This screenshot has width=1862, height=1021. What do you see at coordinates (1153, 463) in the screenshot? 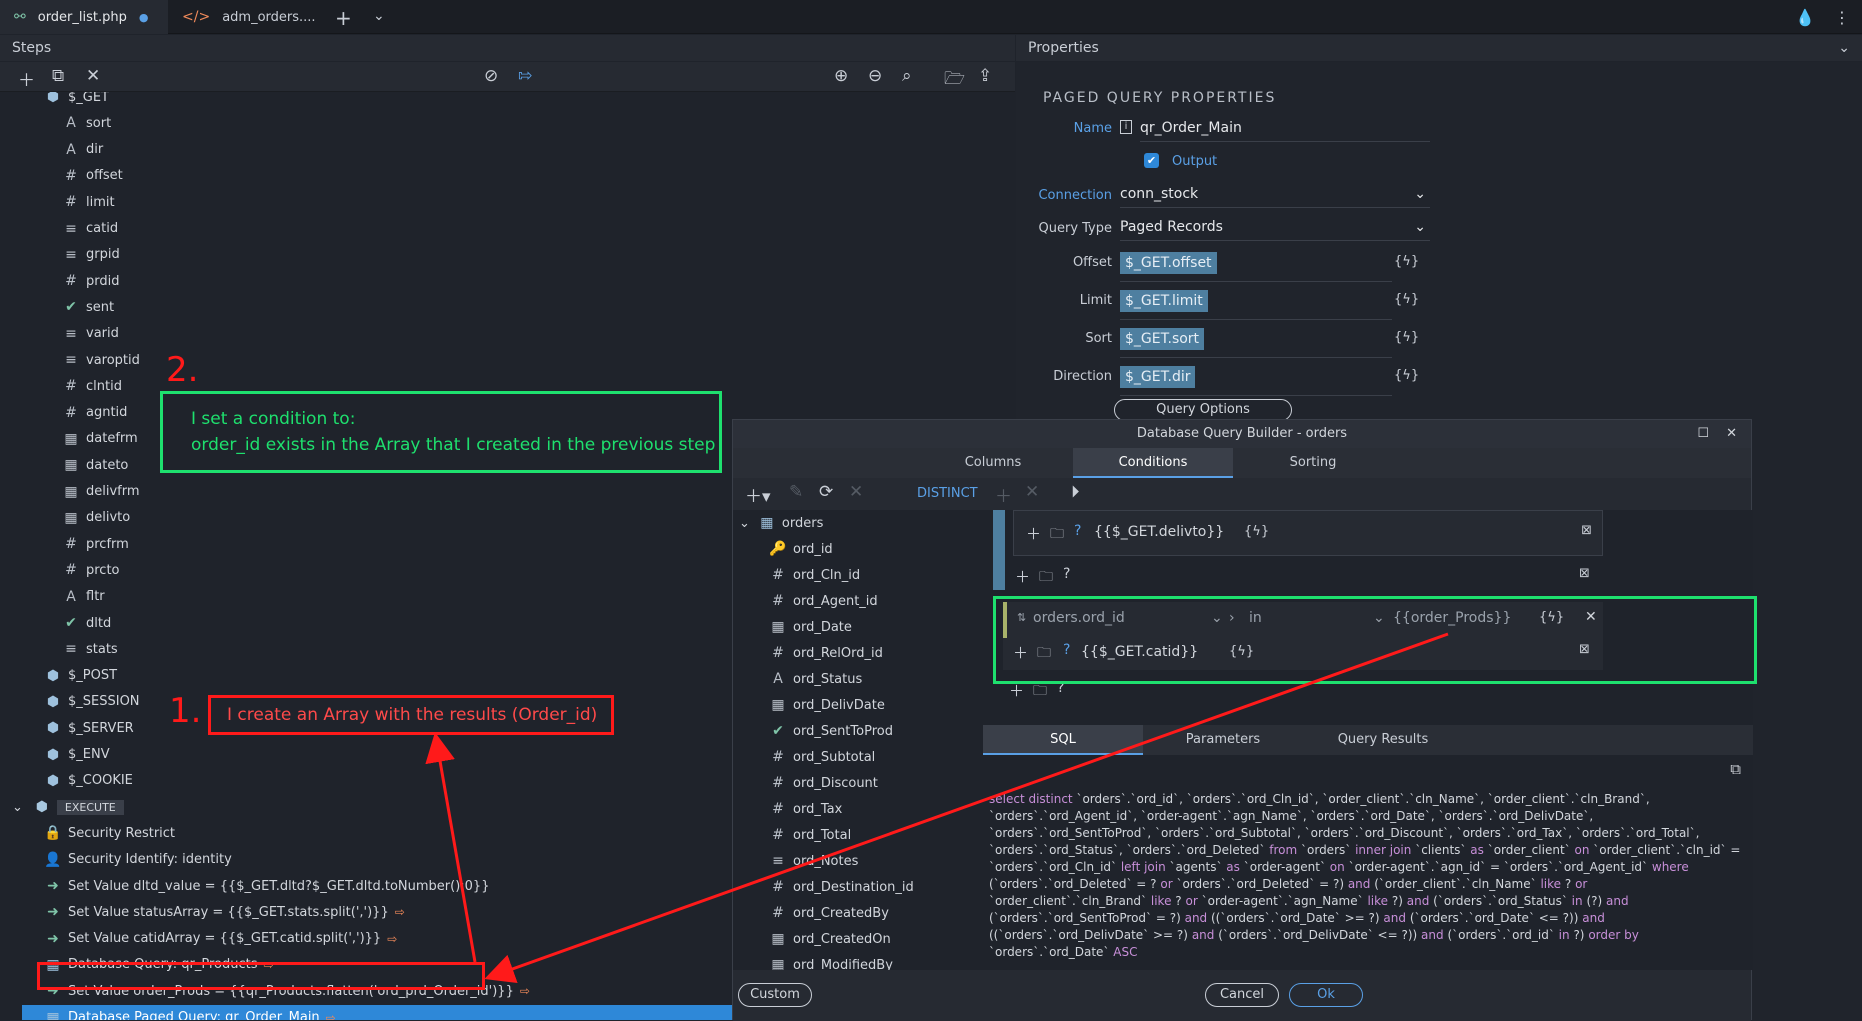
I see `tab-conditions: Conditions` at bounding box center [1153, 463].